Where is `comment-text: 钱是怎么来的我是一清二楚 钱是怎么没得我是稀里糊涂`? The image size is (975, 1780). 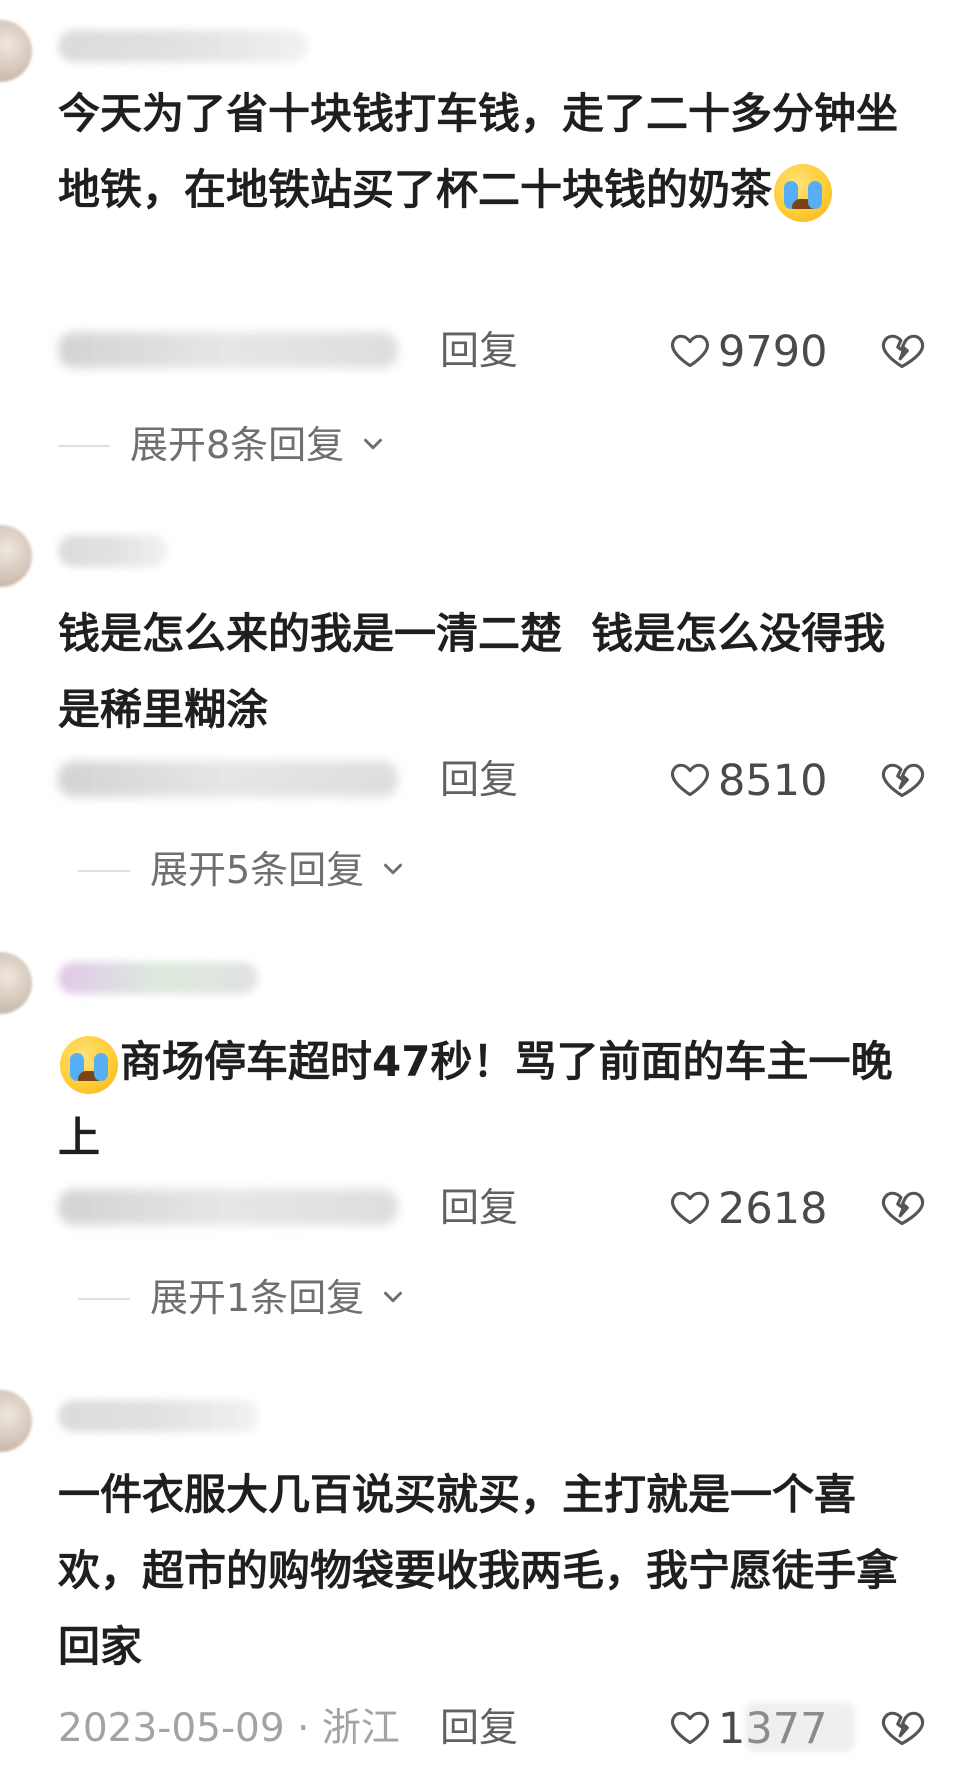 comment-text: 钱是怎么来的我是一清二楚 钱是怎么没得我是稀里糊涂 is located at coordinates (483, 672).